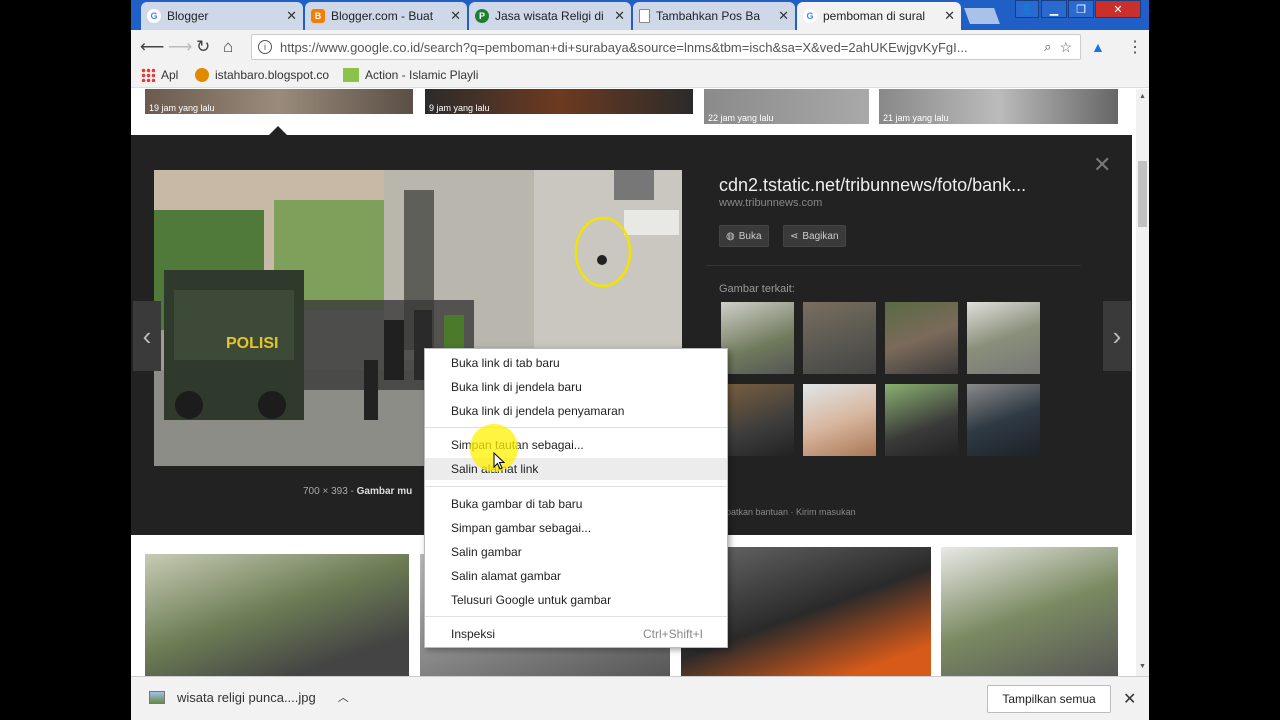 This screenshot has width=1280, height=720. I want to click on minimize-icon: ▁, so click(1054, 9).